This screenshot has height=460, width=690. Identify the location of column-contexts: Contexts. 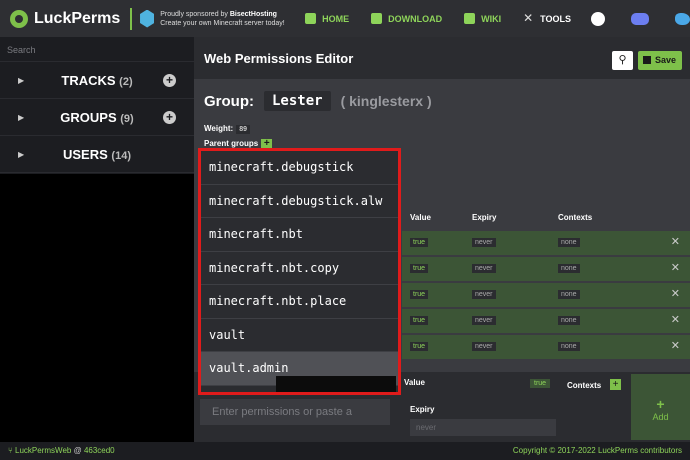
(575, 217).